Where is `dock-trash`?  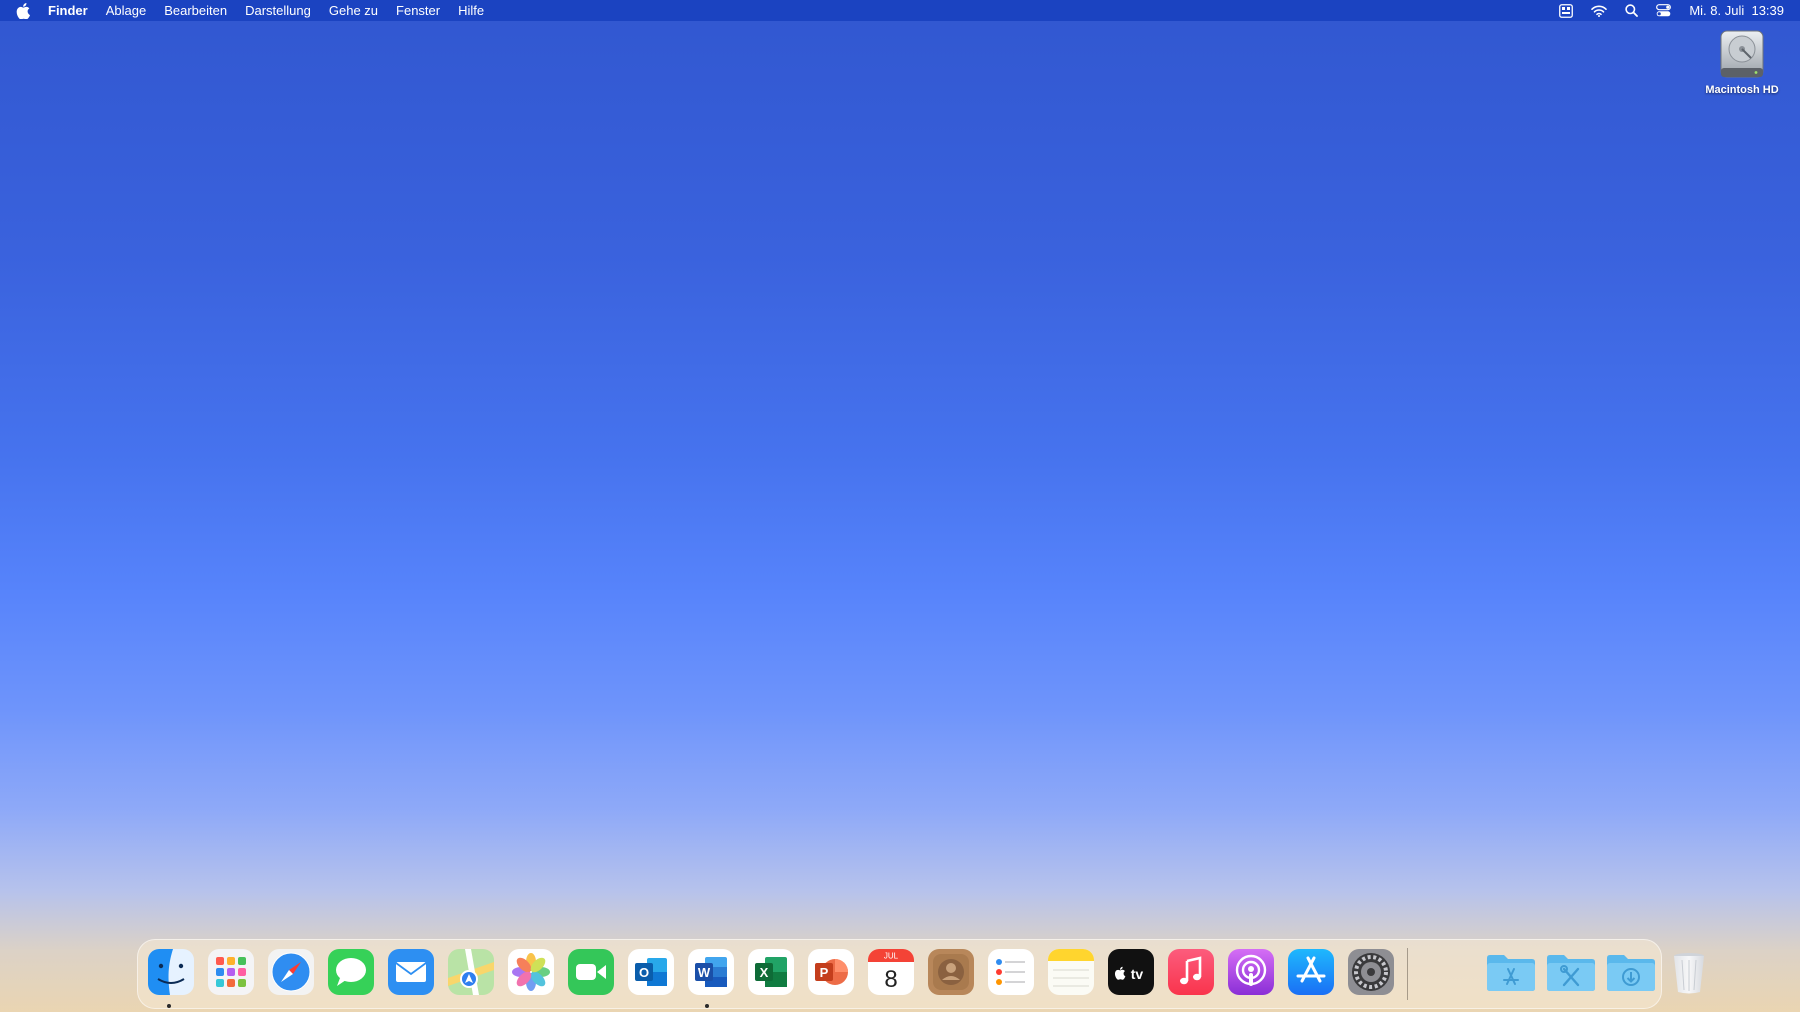
dock-trash is located at coordinates (1689, 972).